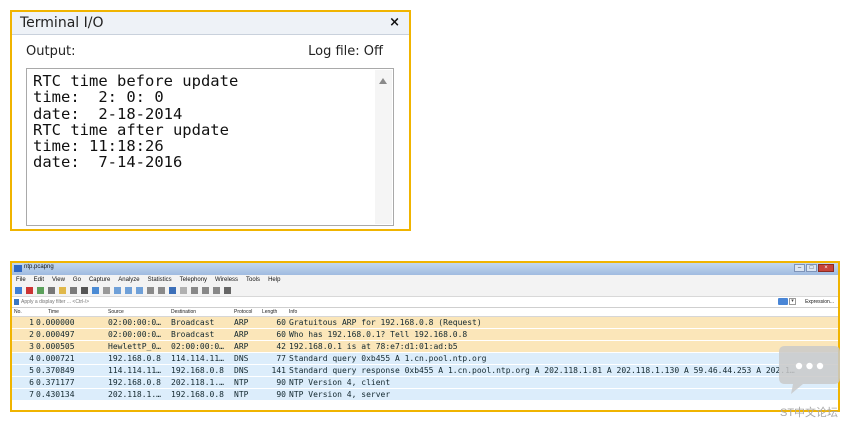 The height and width of the screenshot is (426, 855). What do you see at coordinates (51, 290) in the screenshot?
I see `options-gear-icon` at bounding box center [51, 290].